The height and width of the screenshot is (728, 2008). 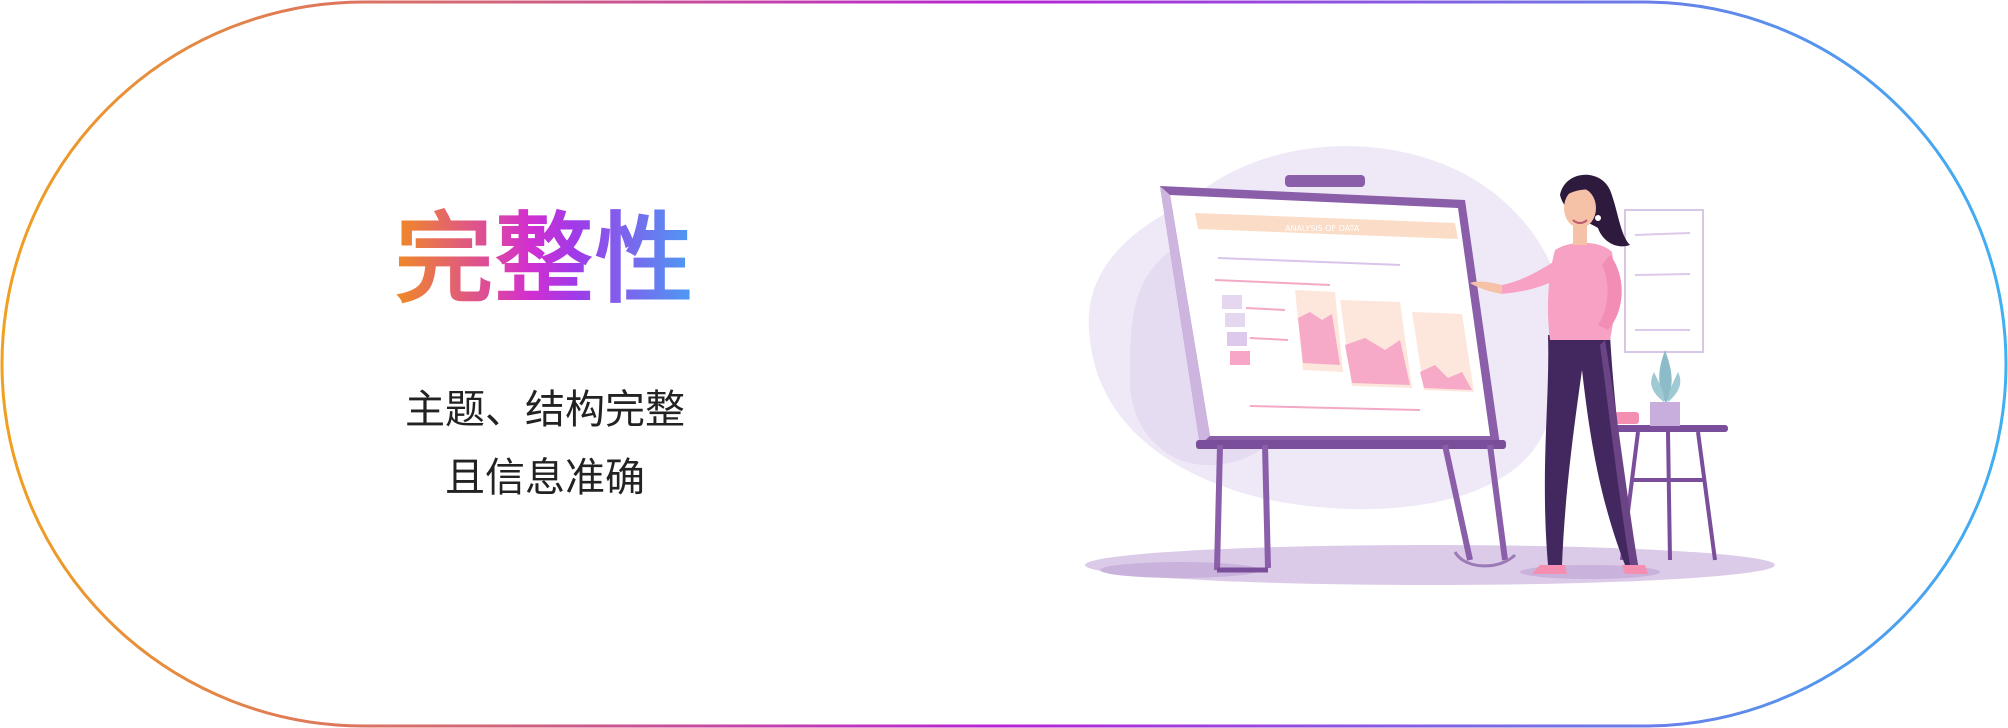 I want to click on description-line-1: 主题、结构完整, so click(x=545, y=410).